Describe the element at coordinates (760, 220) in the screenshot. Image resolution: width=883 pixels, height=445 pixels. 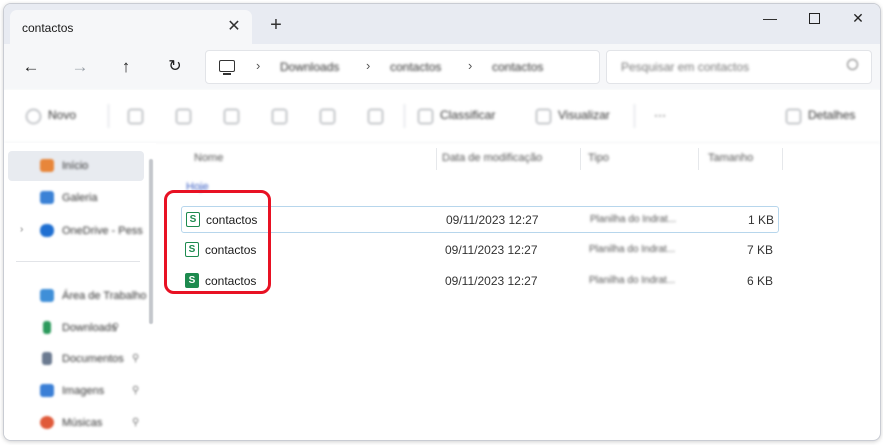
I see `file-size: 1 KB` at that location.